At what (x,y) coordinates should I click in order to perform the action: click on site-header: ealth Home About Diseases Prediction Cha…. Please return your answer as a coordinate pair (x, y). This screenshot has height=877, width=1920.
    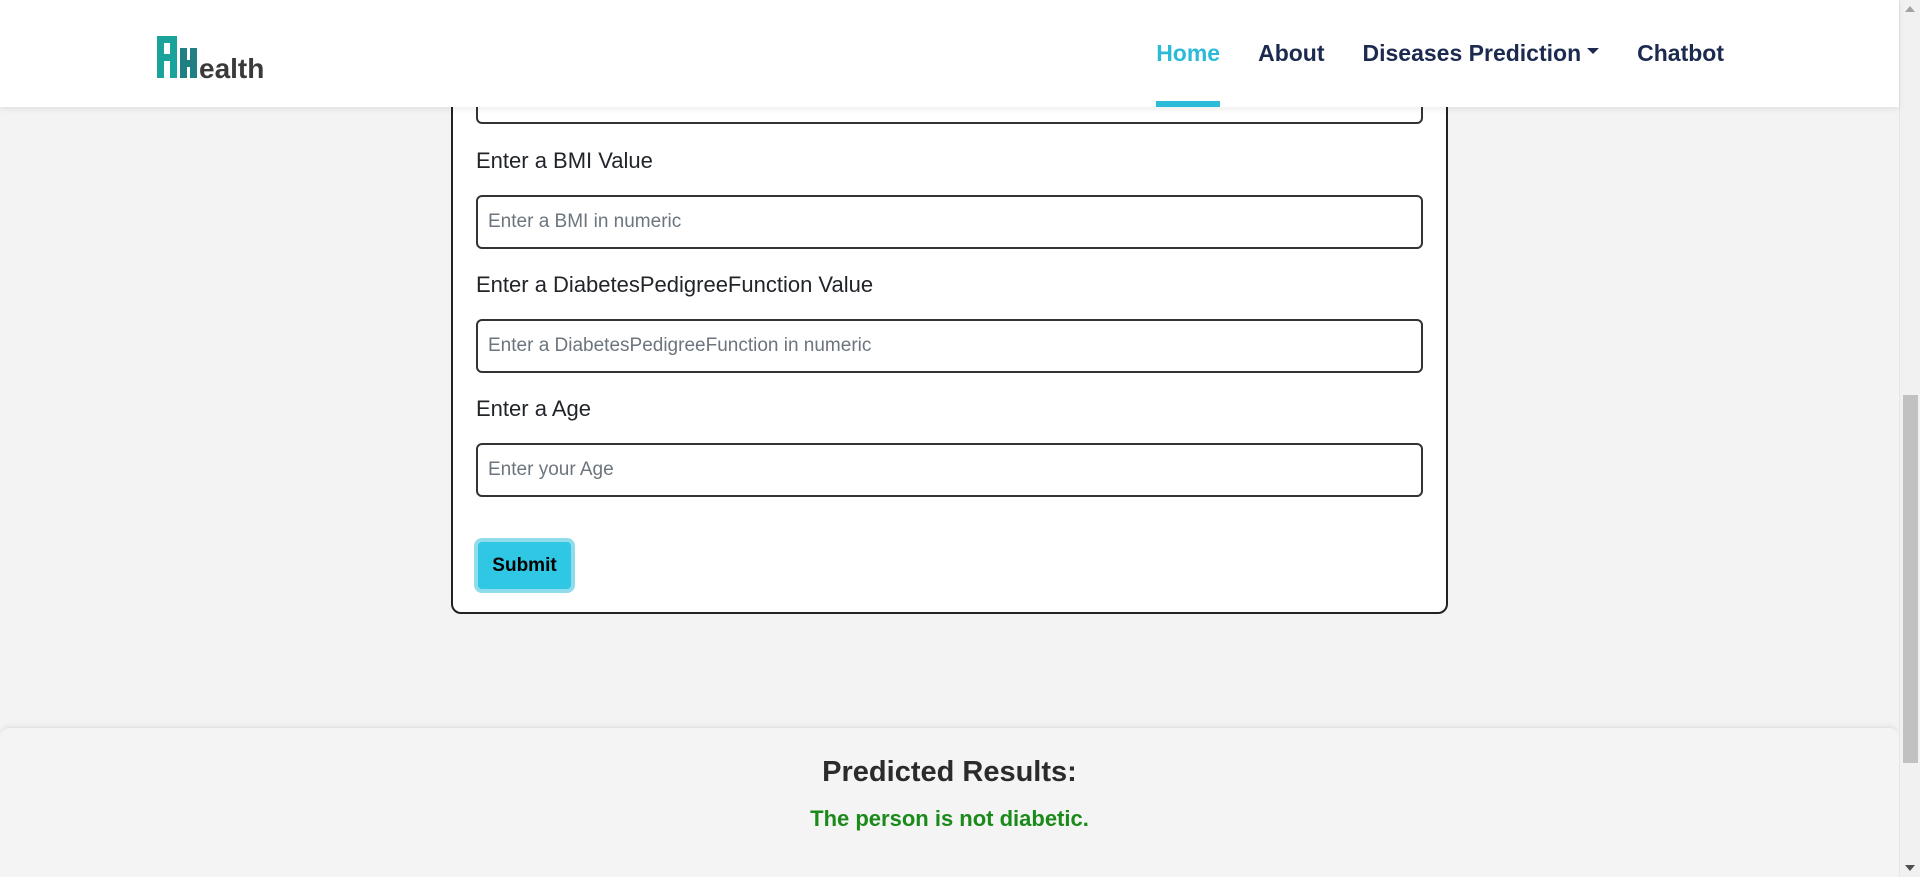
    Looking at the image, I should click on (949, 53).